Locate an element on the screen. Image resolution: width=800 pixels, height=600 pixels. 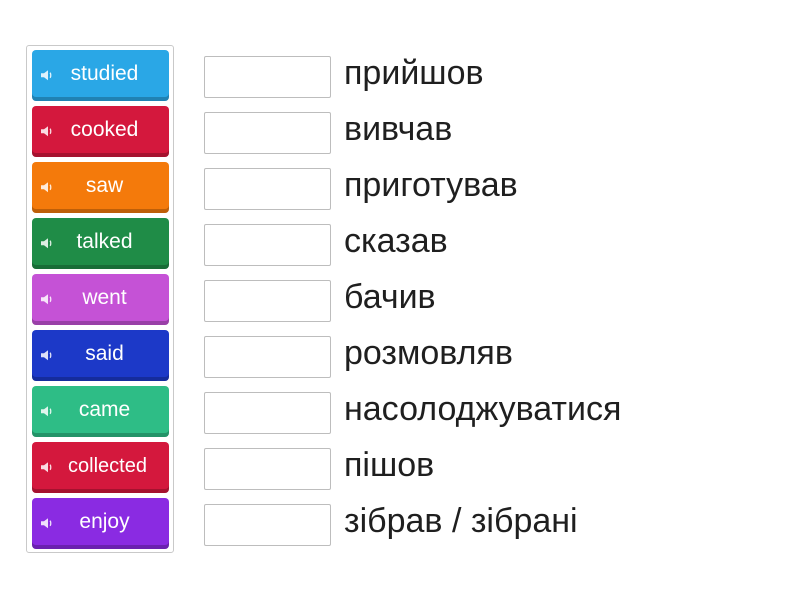
word-tile-label: talked is located at coordinates (104, 241).